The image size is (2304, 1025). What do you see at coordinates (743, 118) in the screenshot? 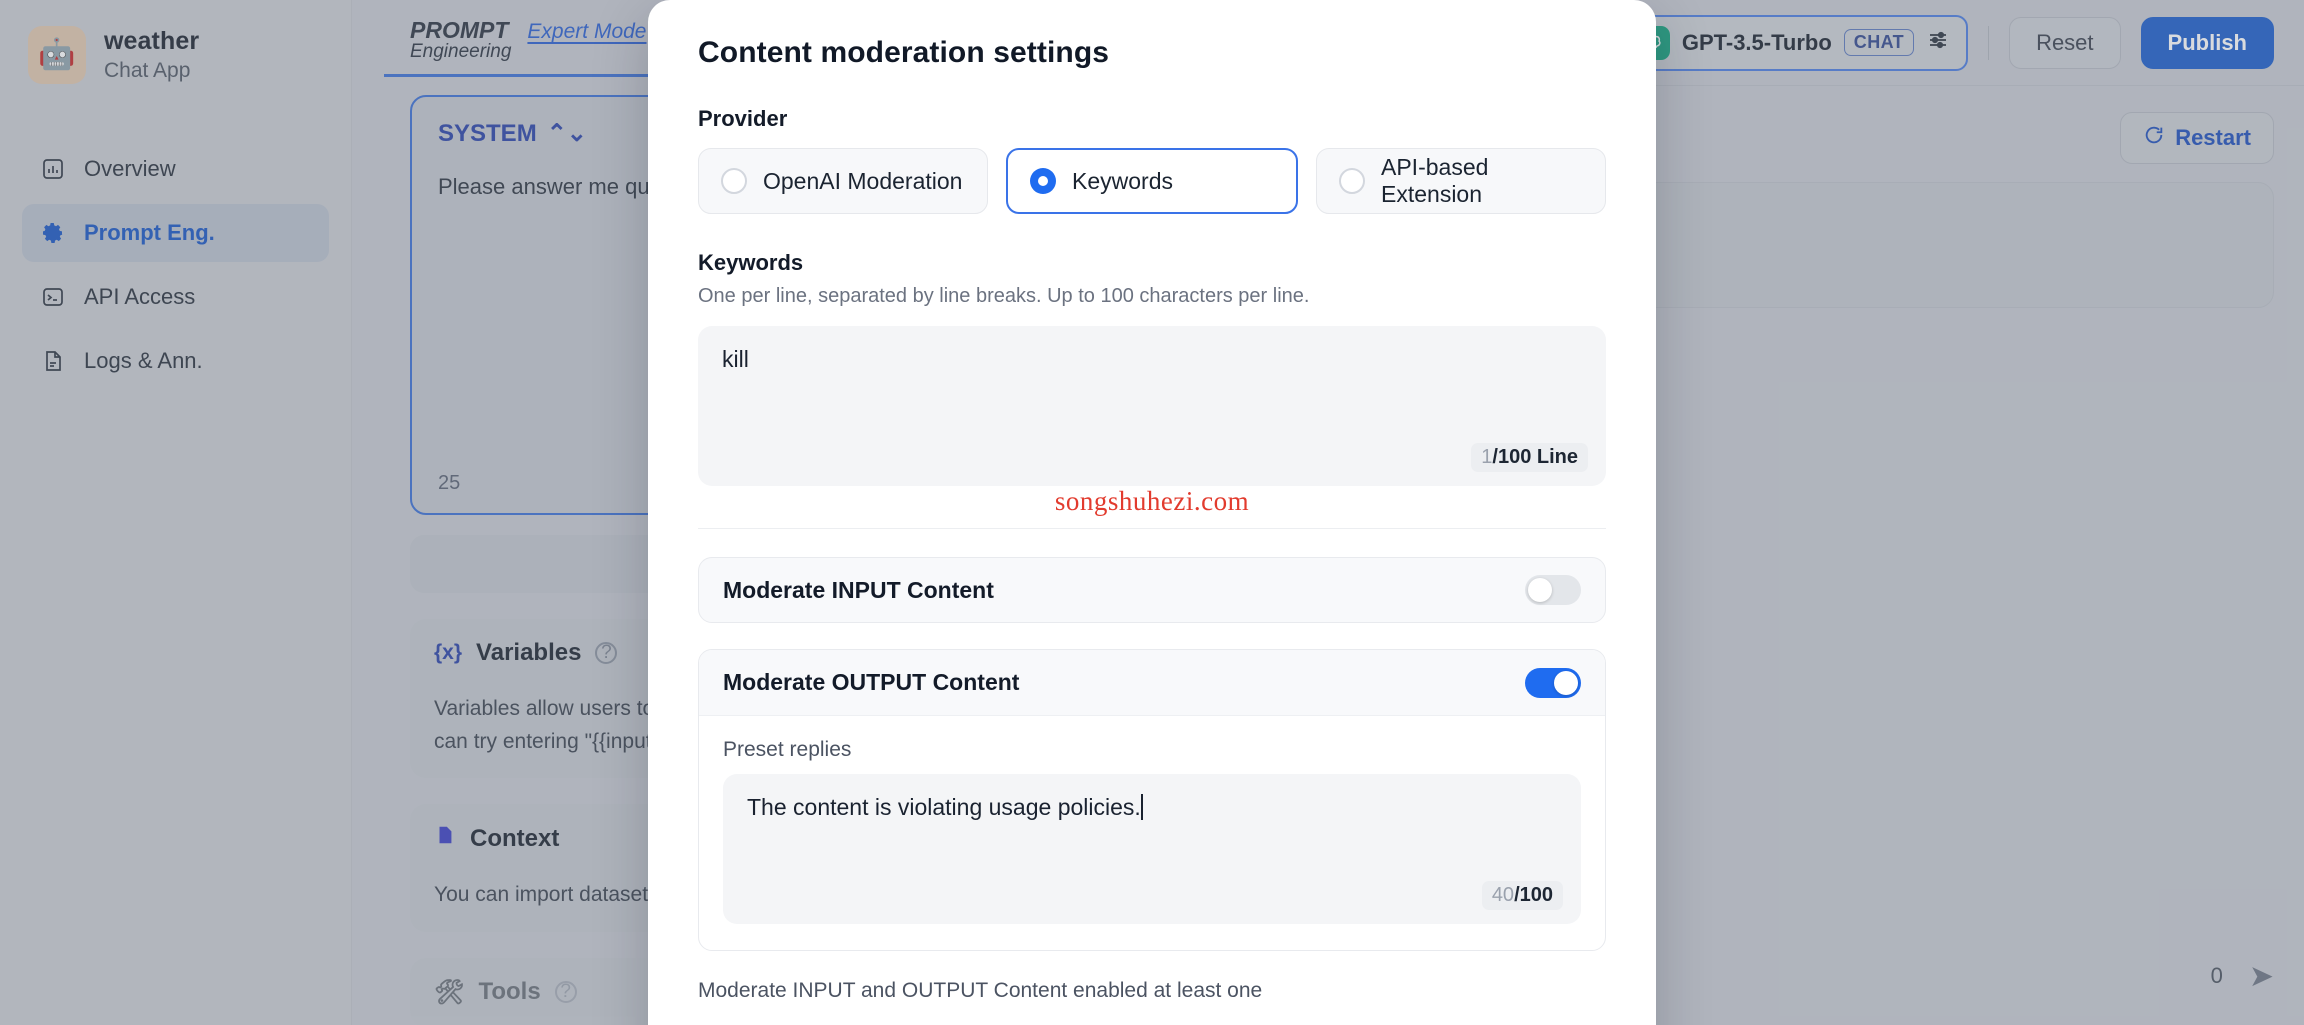
I see `provider-label: Provider` at bounding box center [743, 118].